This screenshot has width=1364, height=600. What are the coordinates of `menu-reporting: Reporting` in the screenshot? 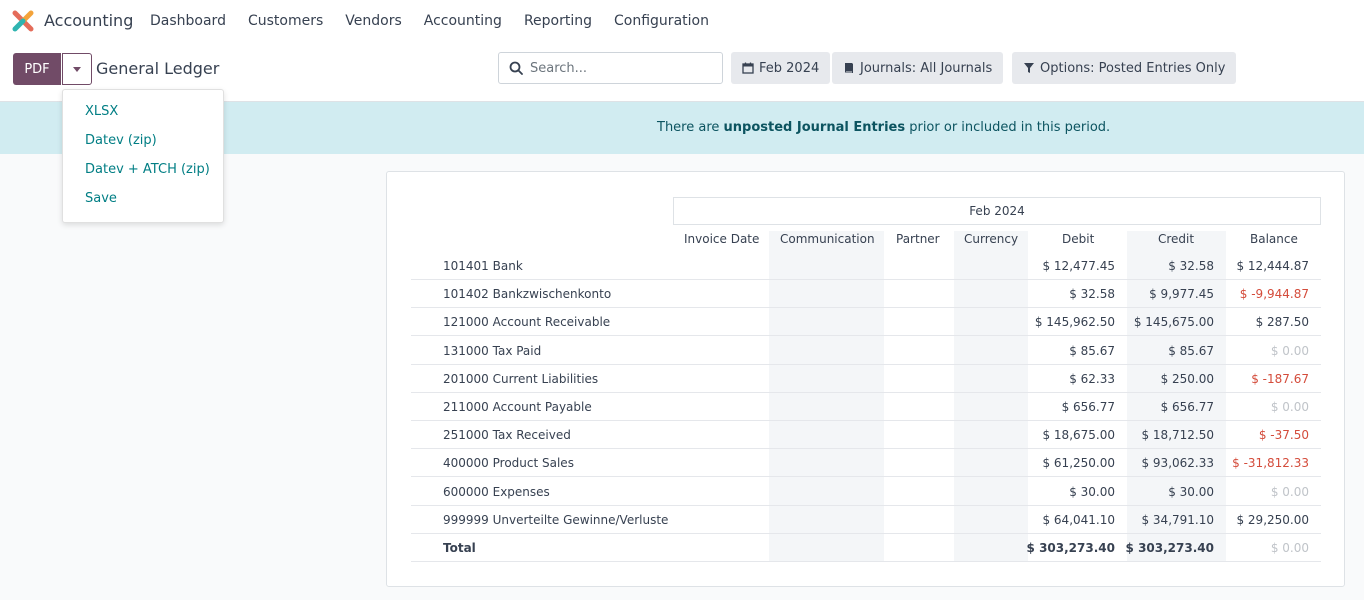 It's located at (558, 21).